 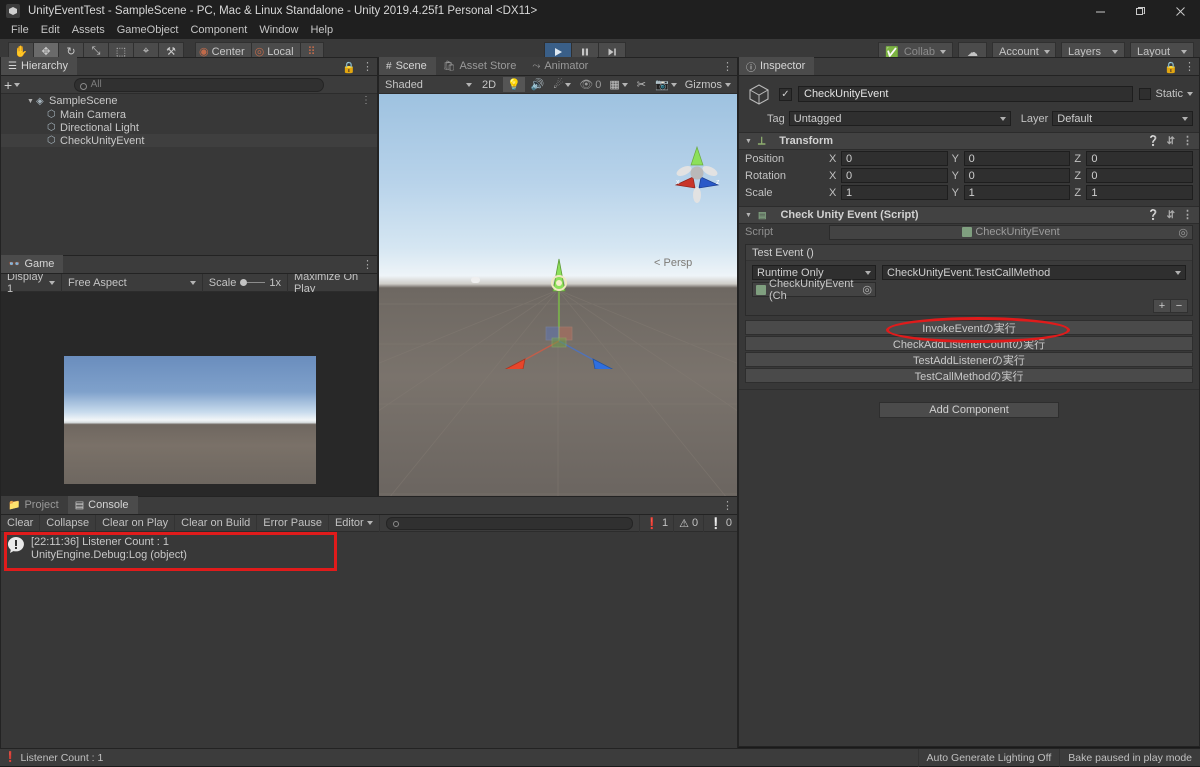 What do you see at coordinates (489, 85) in the screenshot?
I see `scene-2d-toggle: 2D` at bounding box center [489, 85].